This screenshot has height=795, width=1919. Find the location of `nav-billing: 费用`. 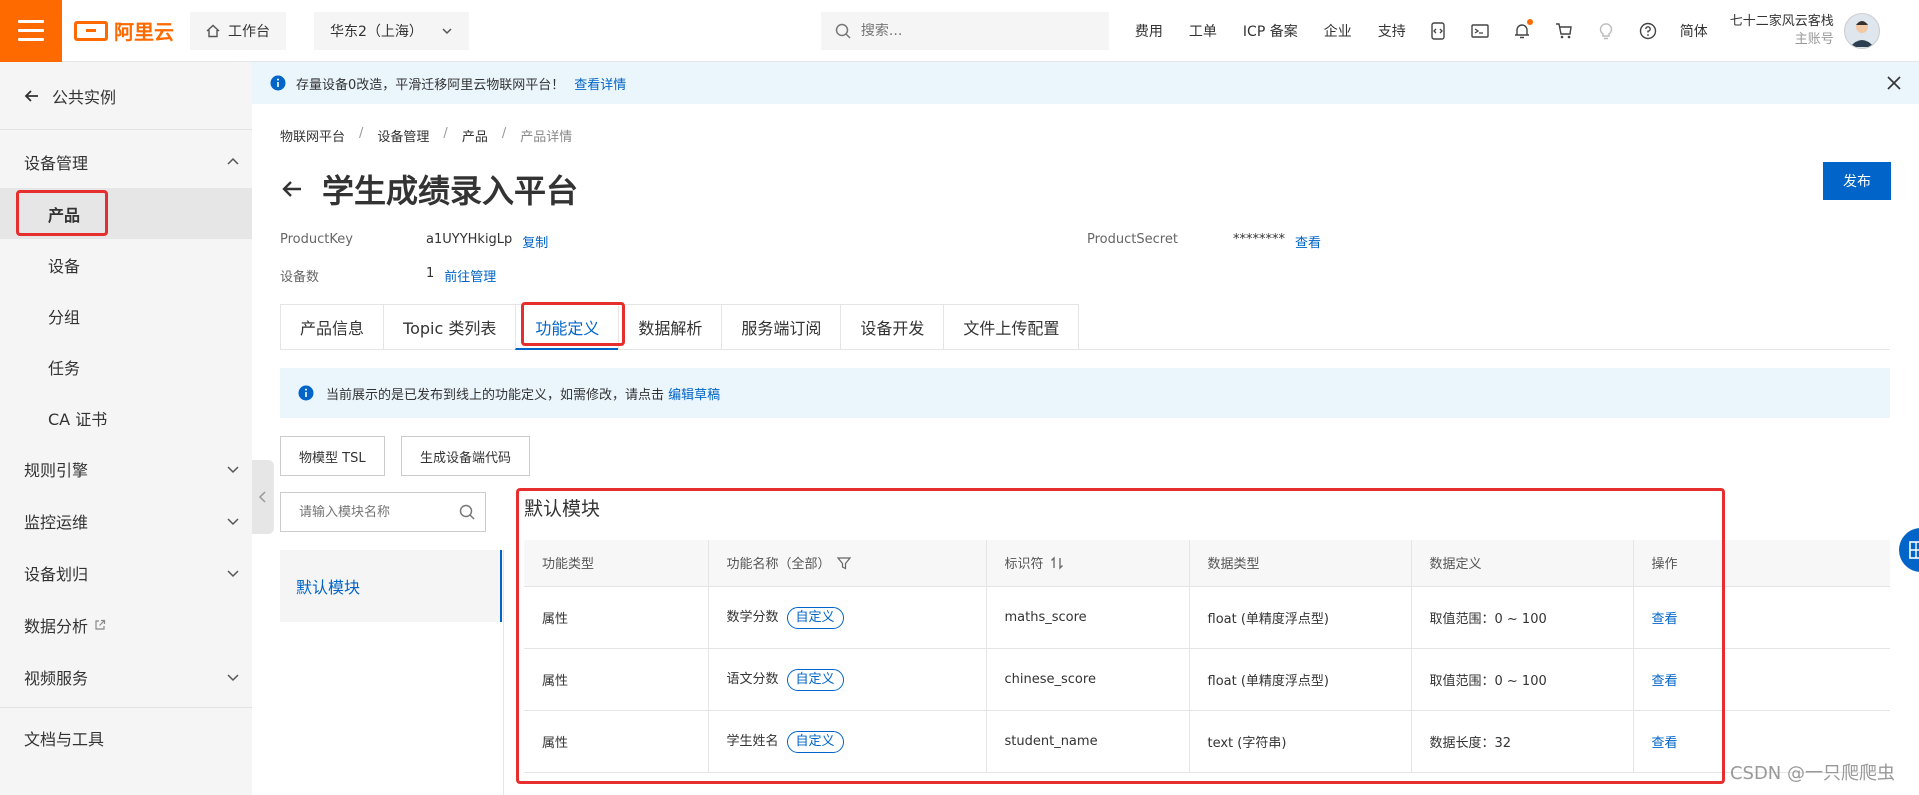

nav-billing: 费用 is located at coordinates (1149, 31).